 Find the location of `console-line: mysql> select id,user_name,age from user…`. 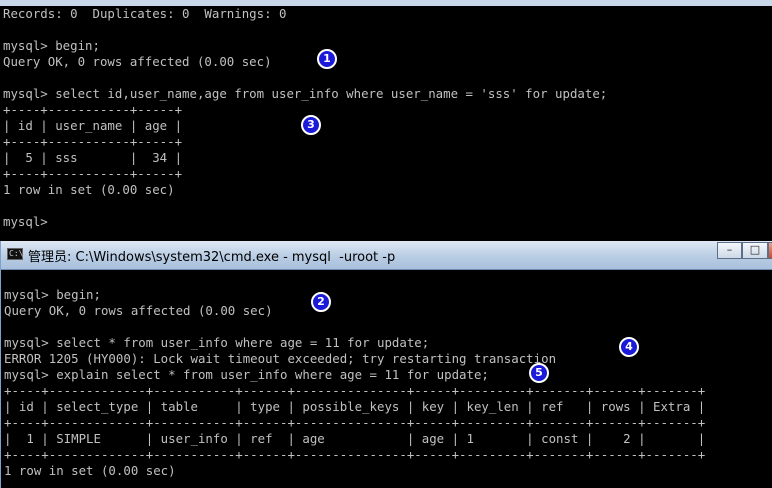

console-line: mysql> select id,user_name,age from user… is located at coordinates (305, 93).